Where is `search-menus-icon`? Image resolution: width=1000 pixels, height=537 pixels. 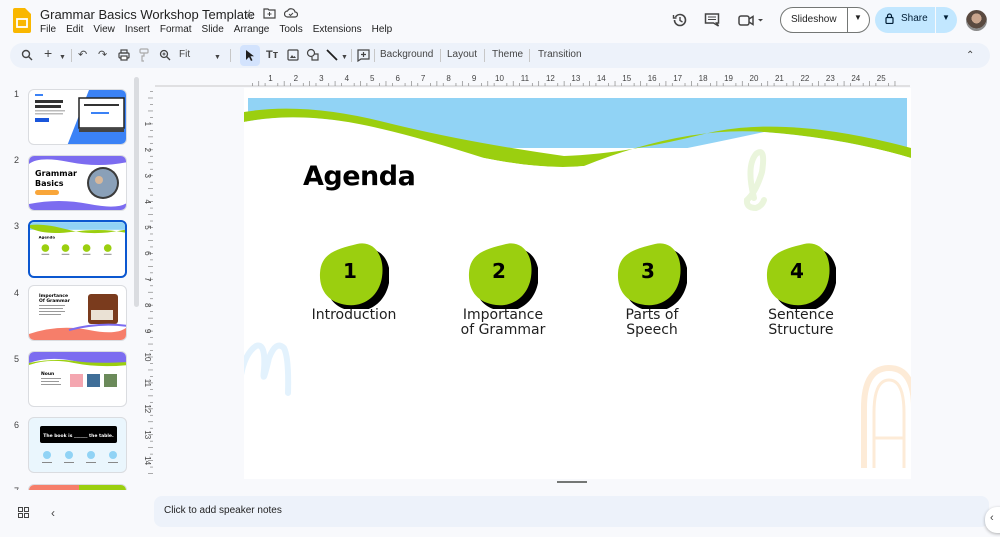
search-menus-icon is located at coordinates (27, 55).